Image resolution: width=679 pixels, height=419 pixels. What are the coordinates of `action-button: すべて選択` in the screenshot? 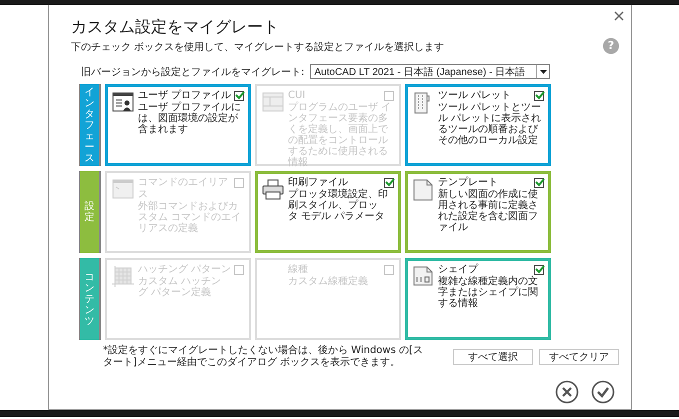 It's located at (493, 357).